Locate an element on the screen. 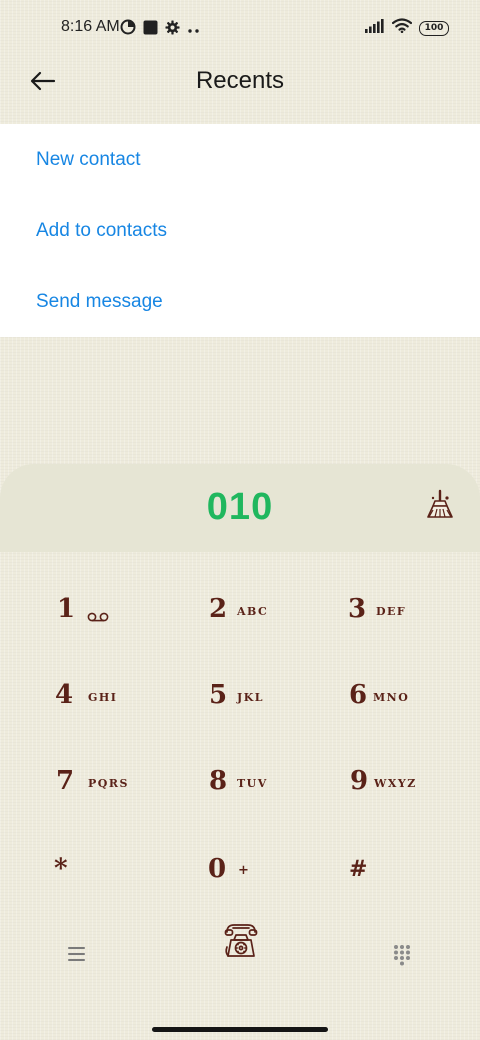 The height and width of the screenshot is (1040, 480). key-digit: 0 is located at coordinates (217, 869).